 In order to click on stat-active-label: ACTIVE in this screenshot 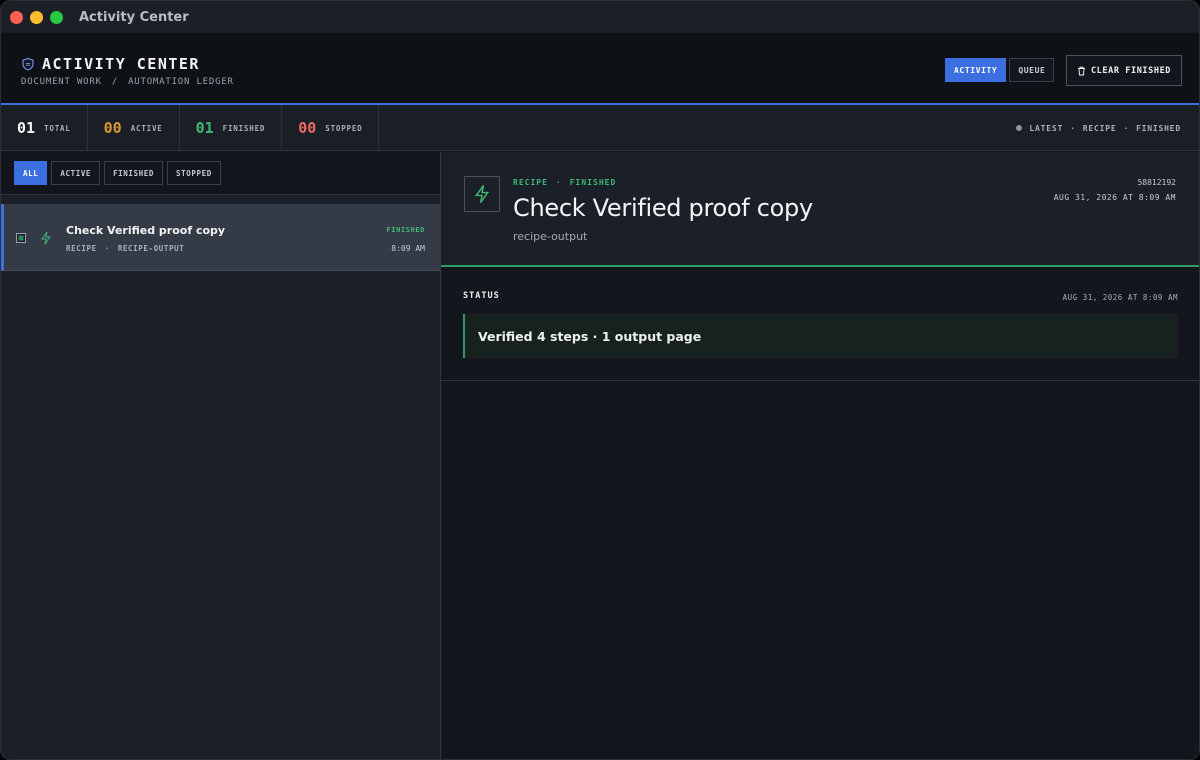, I will do `click(146, 128)`.